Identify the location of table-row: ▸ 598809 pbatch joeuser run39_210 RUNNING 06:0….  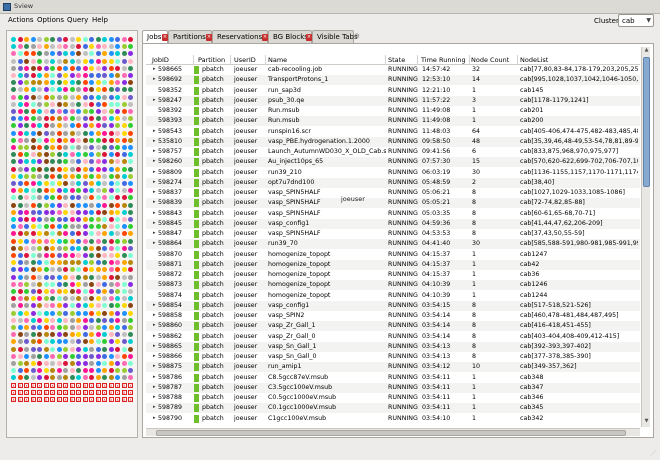
(393, 173).